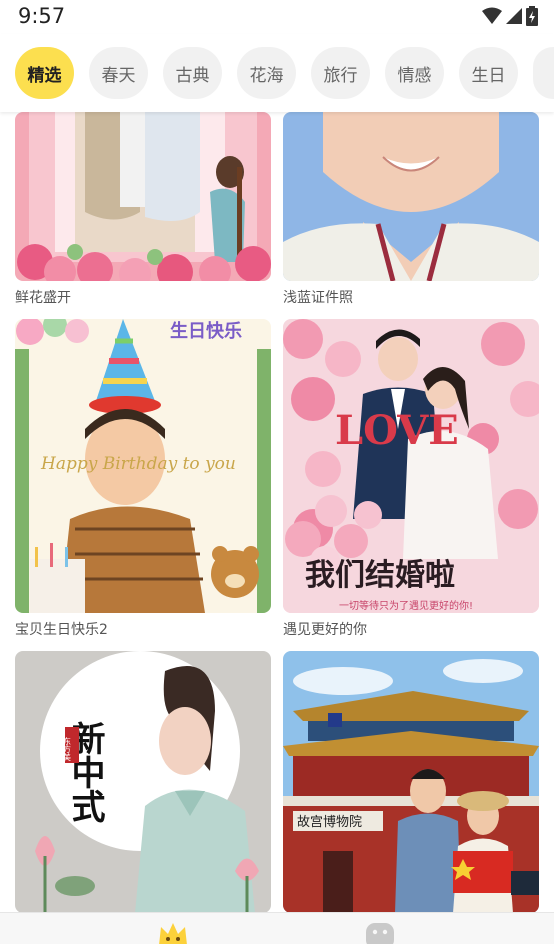  I want to click on battery-icon, so click(532, 16).